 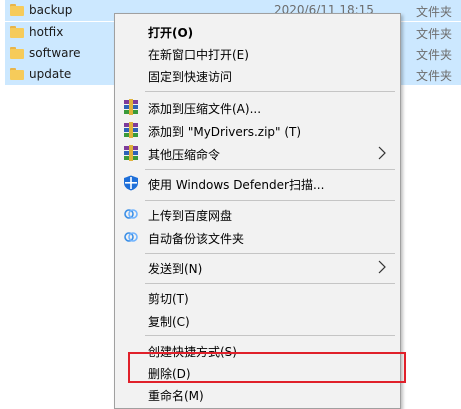 What do you see at coordinates (257, 320) in the screenshot?
I see `menu-item-copy: 复制(C)` at bounding box center [257, 320].